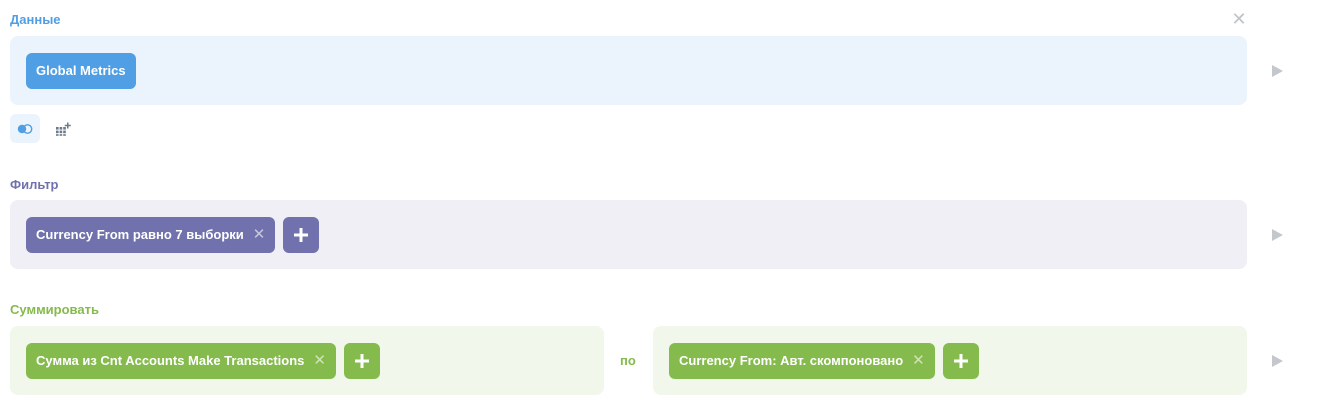  I want to click on breakout-pill: Currency From: Авт. скомпоновано ✕, so click(802, 360).